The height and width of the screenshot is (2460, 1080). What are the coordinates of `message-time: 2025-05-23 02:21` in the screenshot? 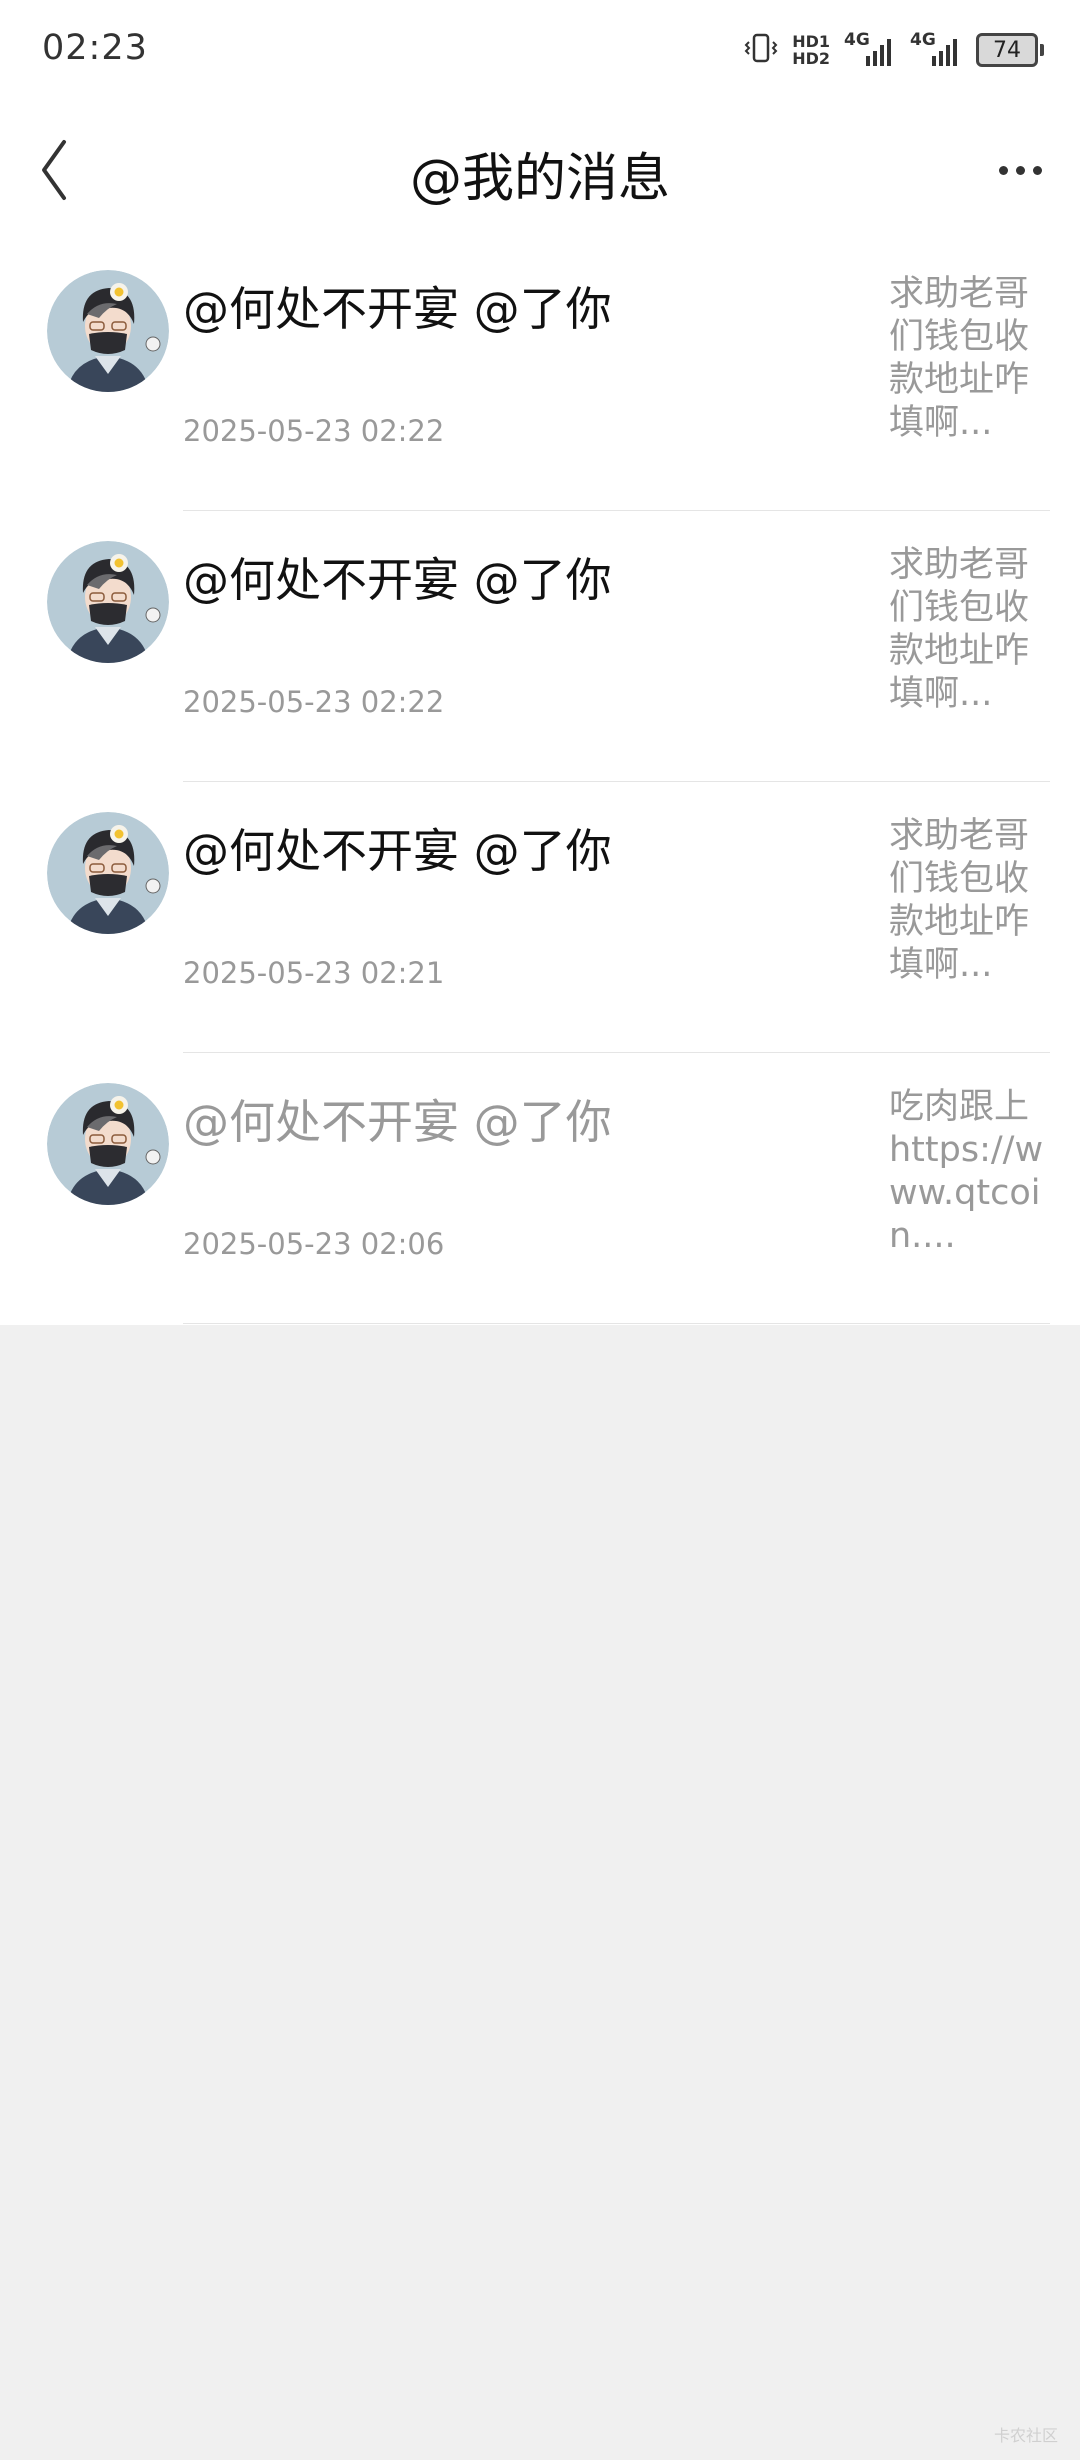 It's located at (314, 973).